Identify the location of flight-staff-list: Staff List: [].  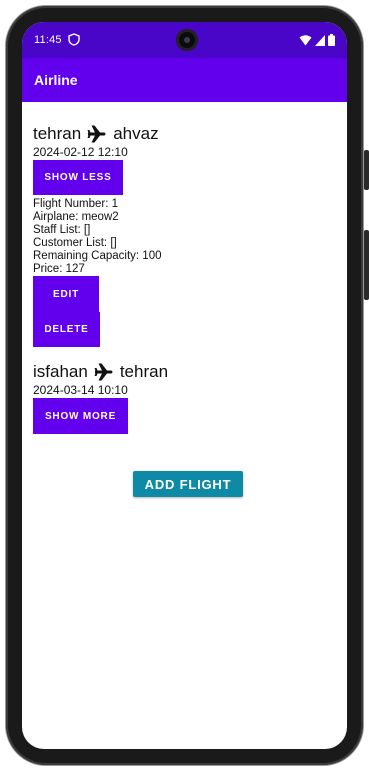
(62, 230).